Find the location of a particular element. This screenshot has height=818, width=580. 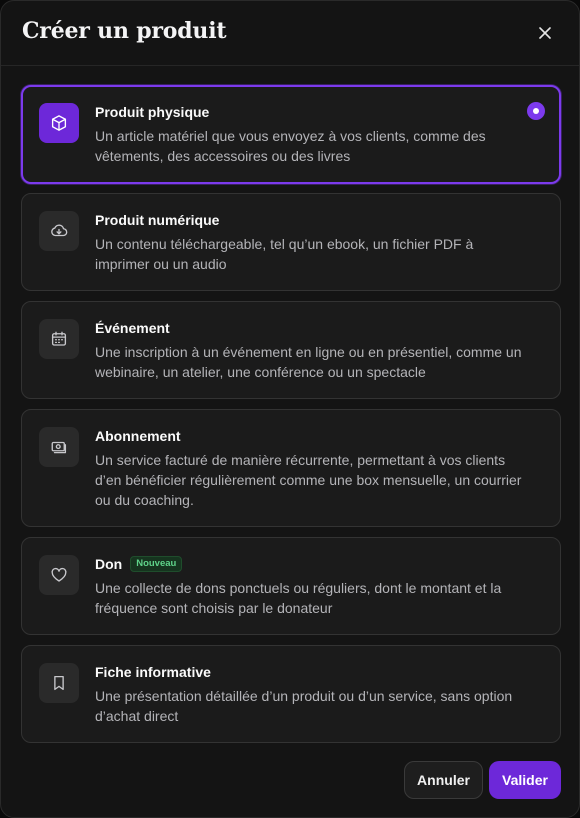

option-title: Produit numérique is located at coordinates (157, 220).